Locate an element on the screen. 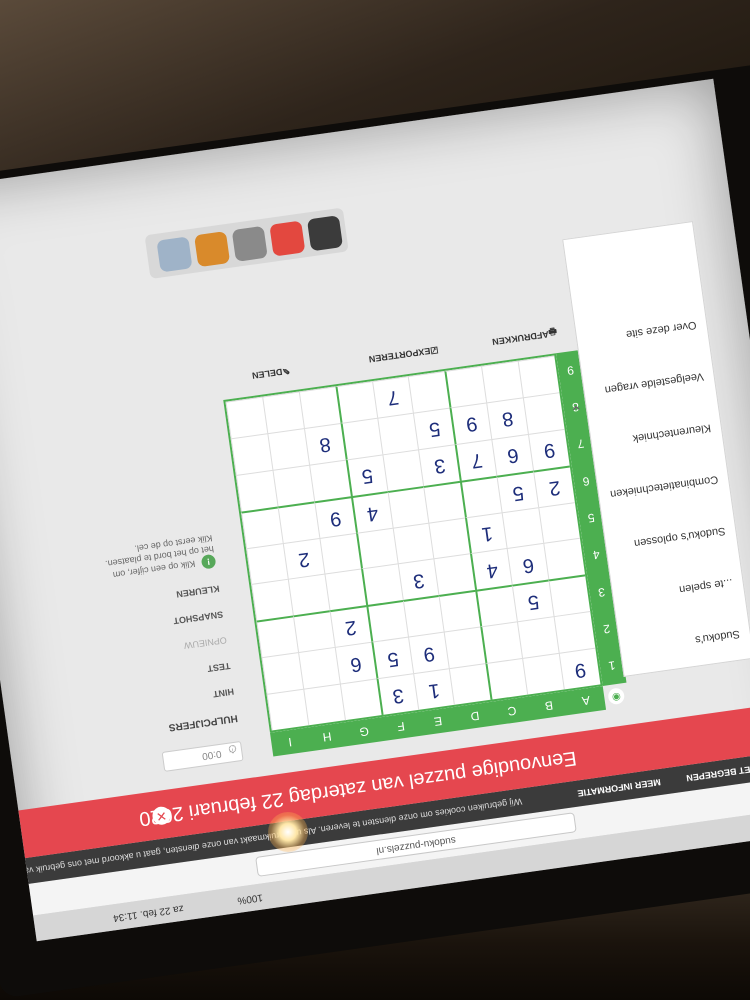 This screenshot has height=1000, width=750. side-menu-item: Veelgestelde vragen is located at coordinates (654, 383).